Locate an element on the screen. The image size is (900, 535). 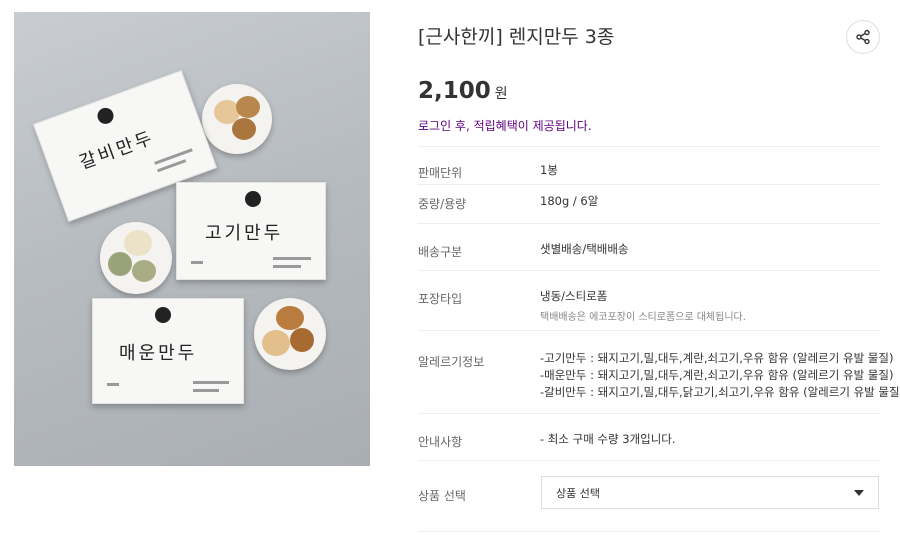
package-label: 고기만두 is located at coordinates (244, 233).